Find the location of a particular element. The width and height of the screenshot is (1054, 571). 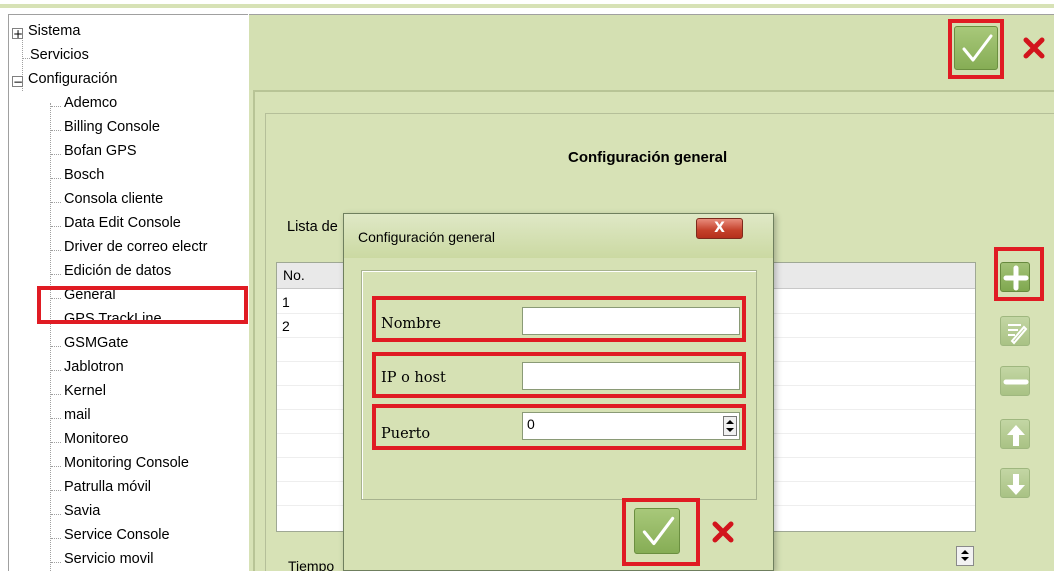

top-strip is located at coordinates (527, 4).